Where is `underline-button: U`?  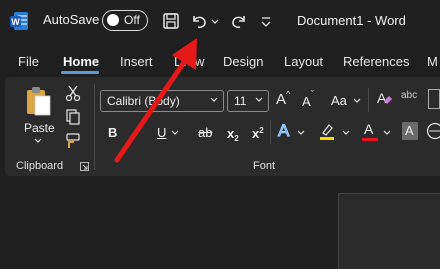 underline-button: U is located at coordinates (161, 132).